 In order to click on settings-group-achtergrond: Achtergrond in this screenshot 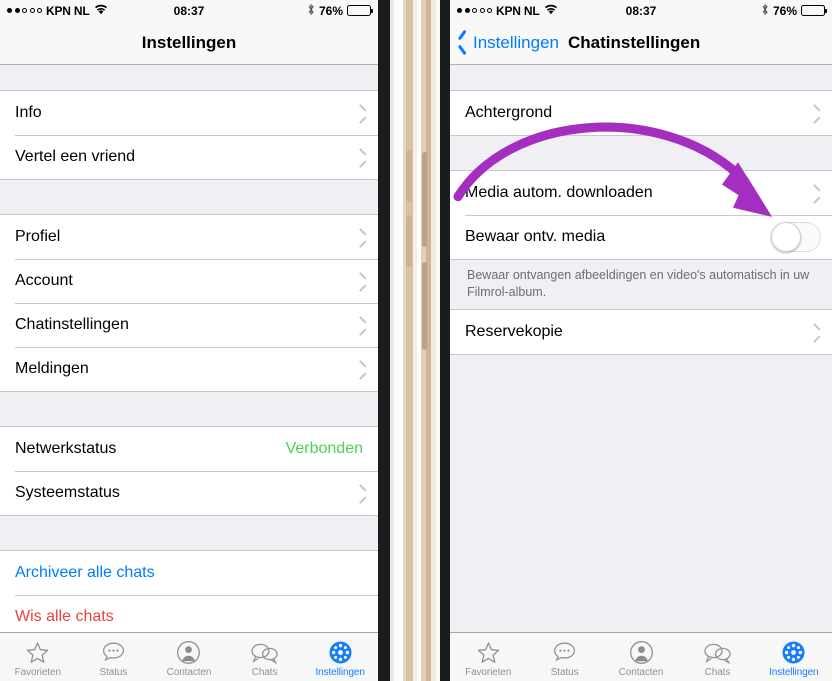, I will do `click(641, 113)`.